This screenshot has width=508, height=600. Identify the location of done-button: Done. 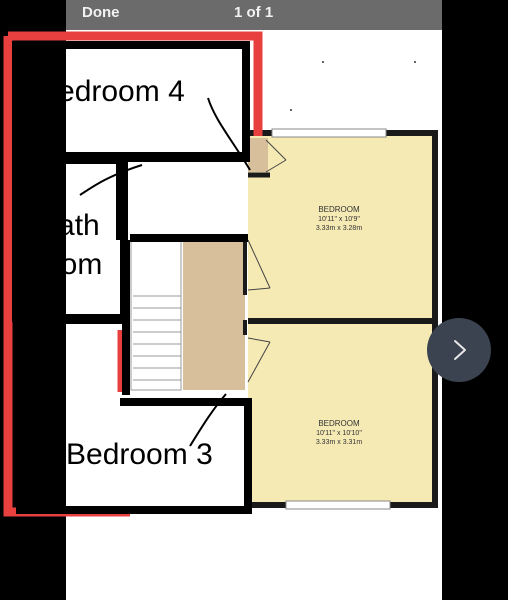
(101, 12).